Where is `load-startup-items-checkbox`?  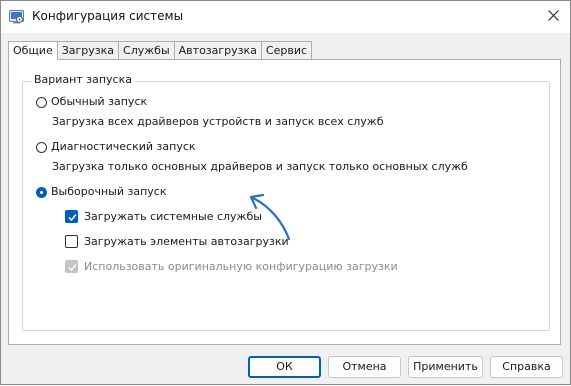
load-startup-items-checkbox is located at coordinates (71, 241).